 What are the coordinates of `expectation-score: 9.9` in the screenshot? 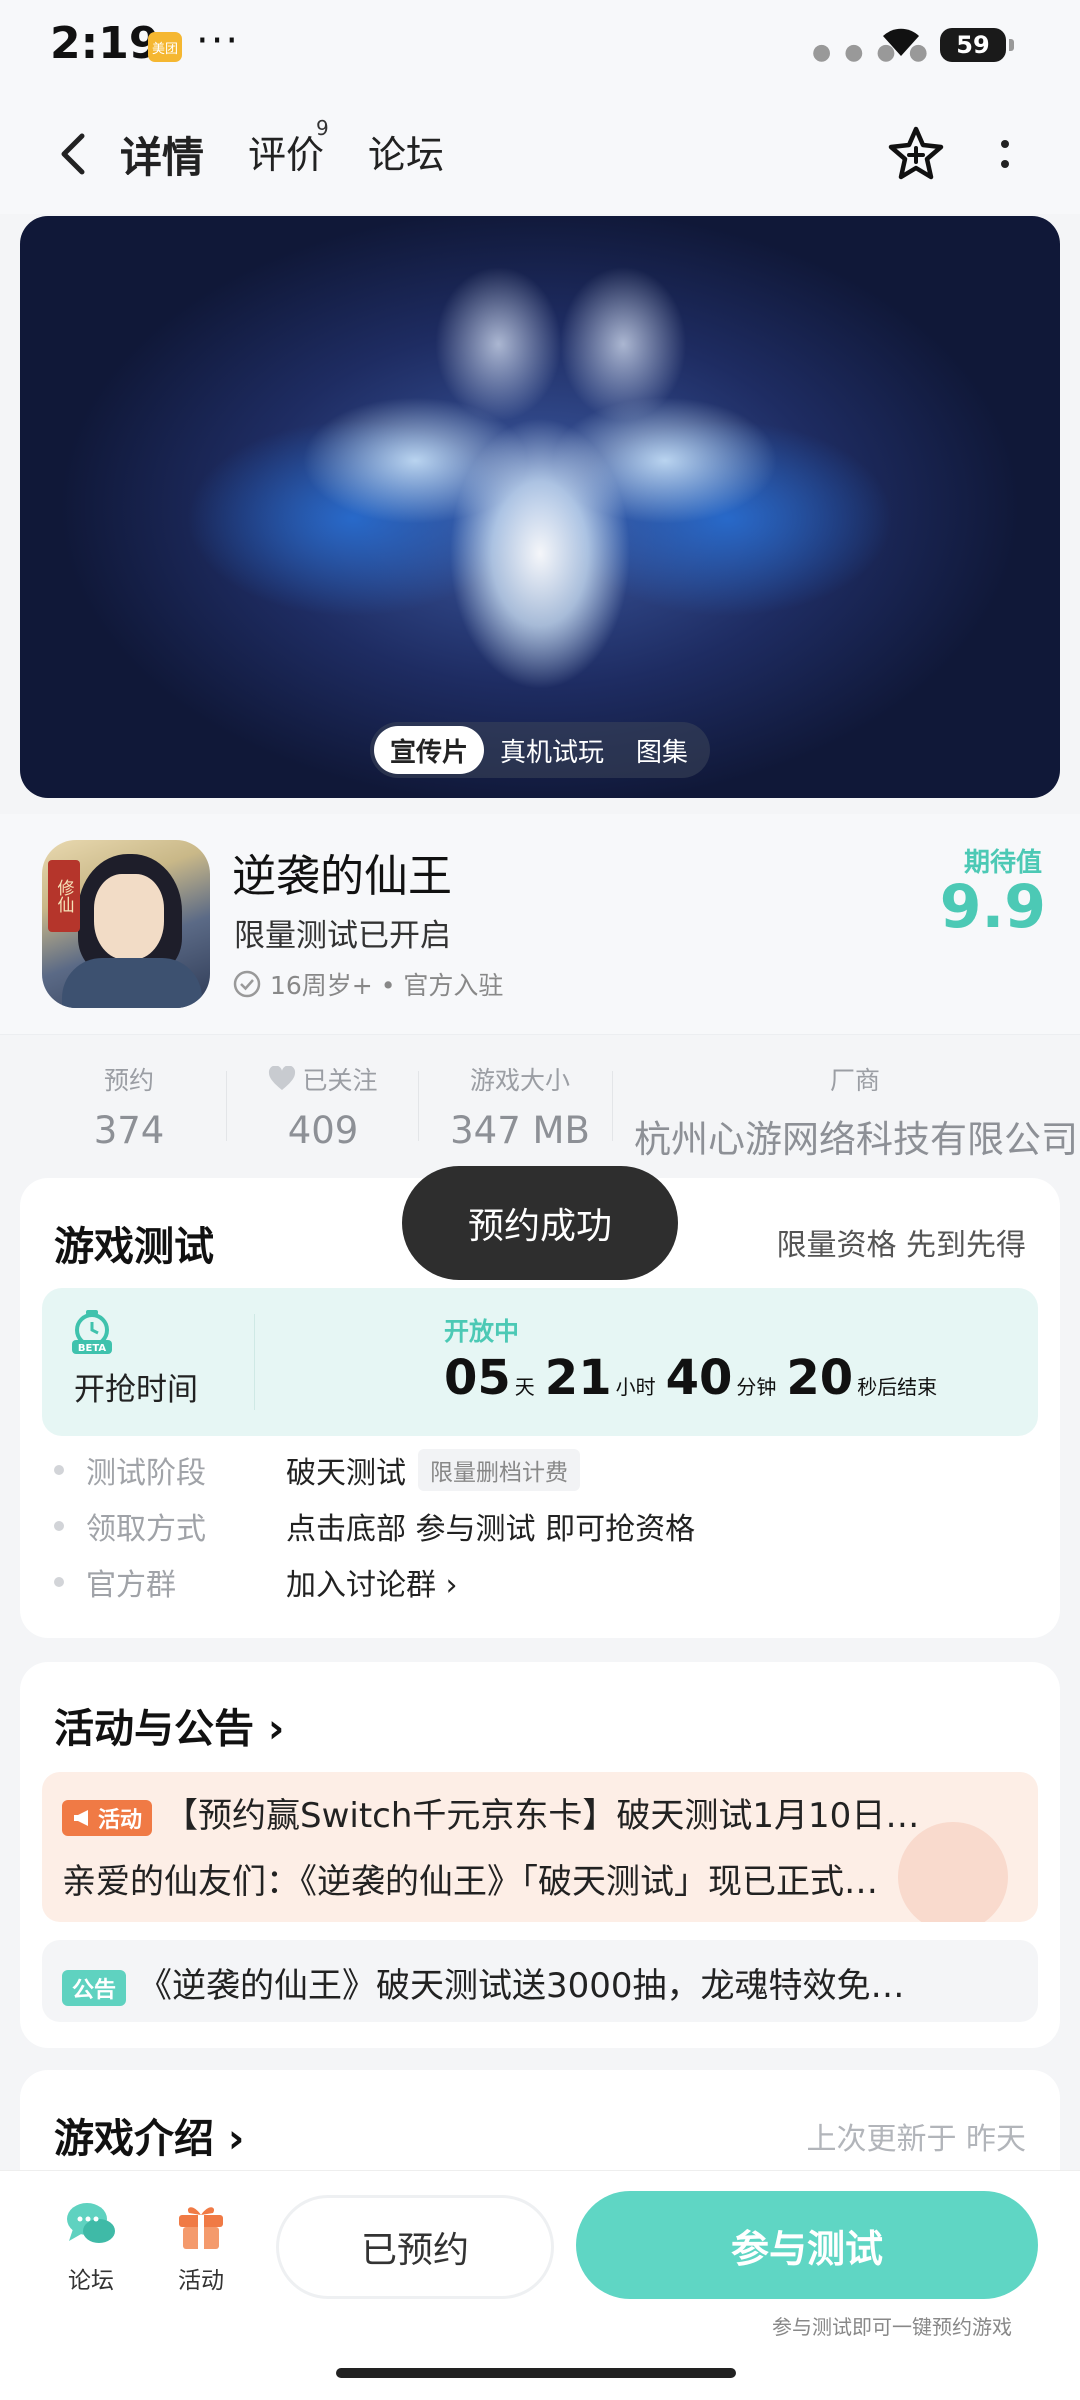 It's located at (992, 907).